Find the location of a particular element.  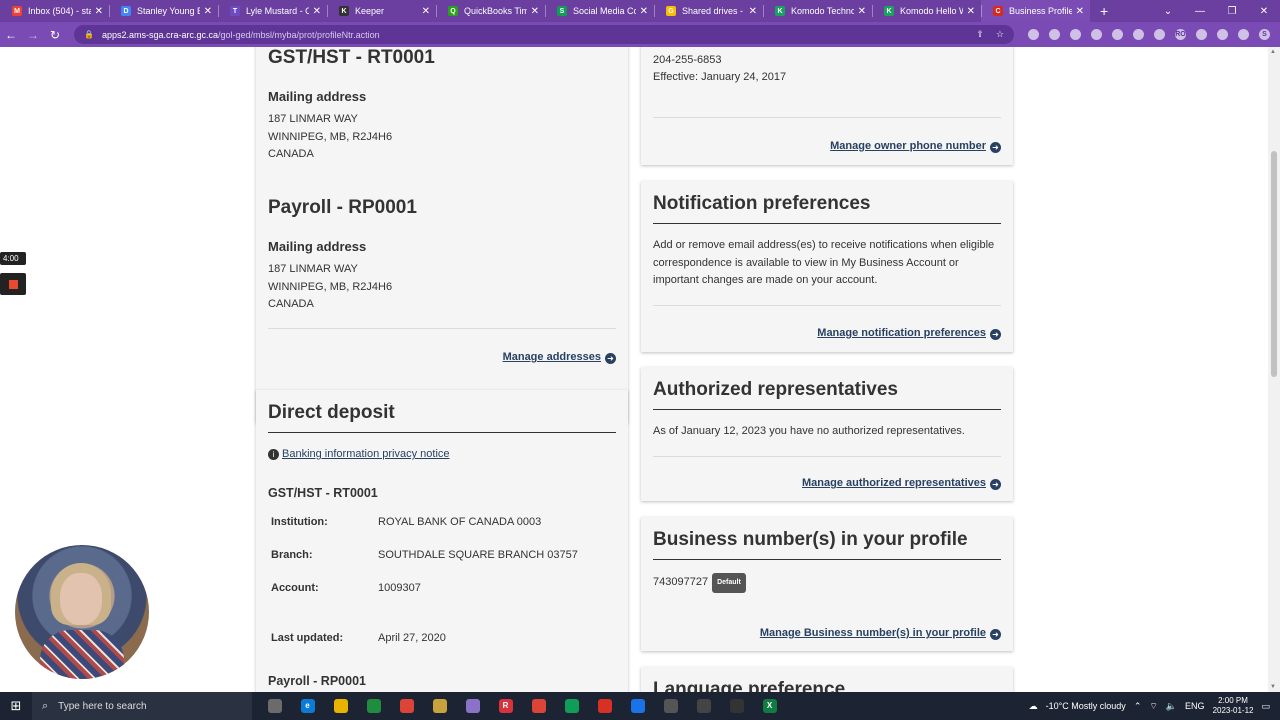

new-tab-button: + is located at coordinates (1104, 11).